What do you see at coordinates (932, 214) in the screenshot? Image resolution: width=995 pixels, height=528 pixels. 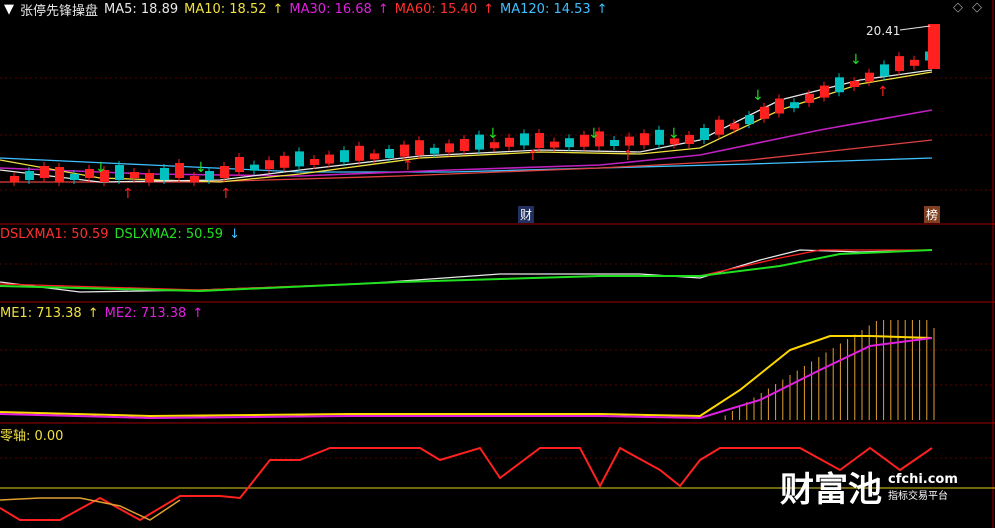 I see `tag-bang: 榜` at bounding box center [932, 214].